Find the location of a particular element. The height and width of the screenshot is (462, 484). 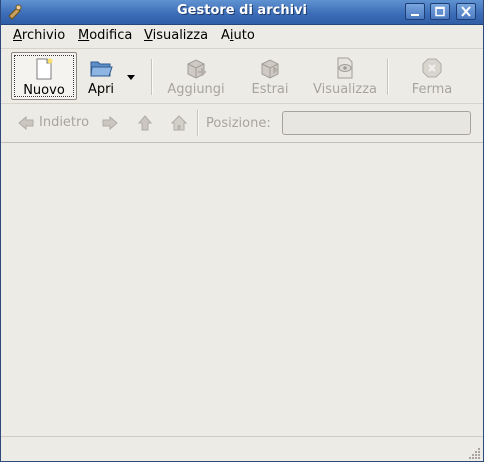

maximize-icon is located at coordinates (440, 11).